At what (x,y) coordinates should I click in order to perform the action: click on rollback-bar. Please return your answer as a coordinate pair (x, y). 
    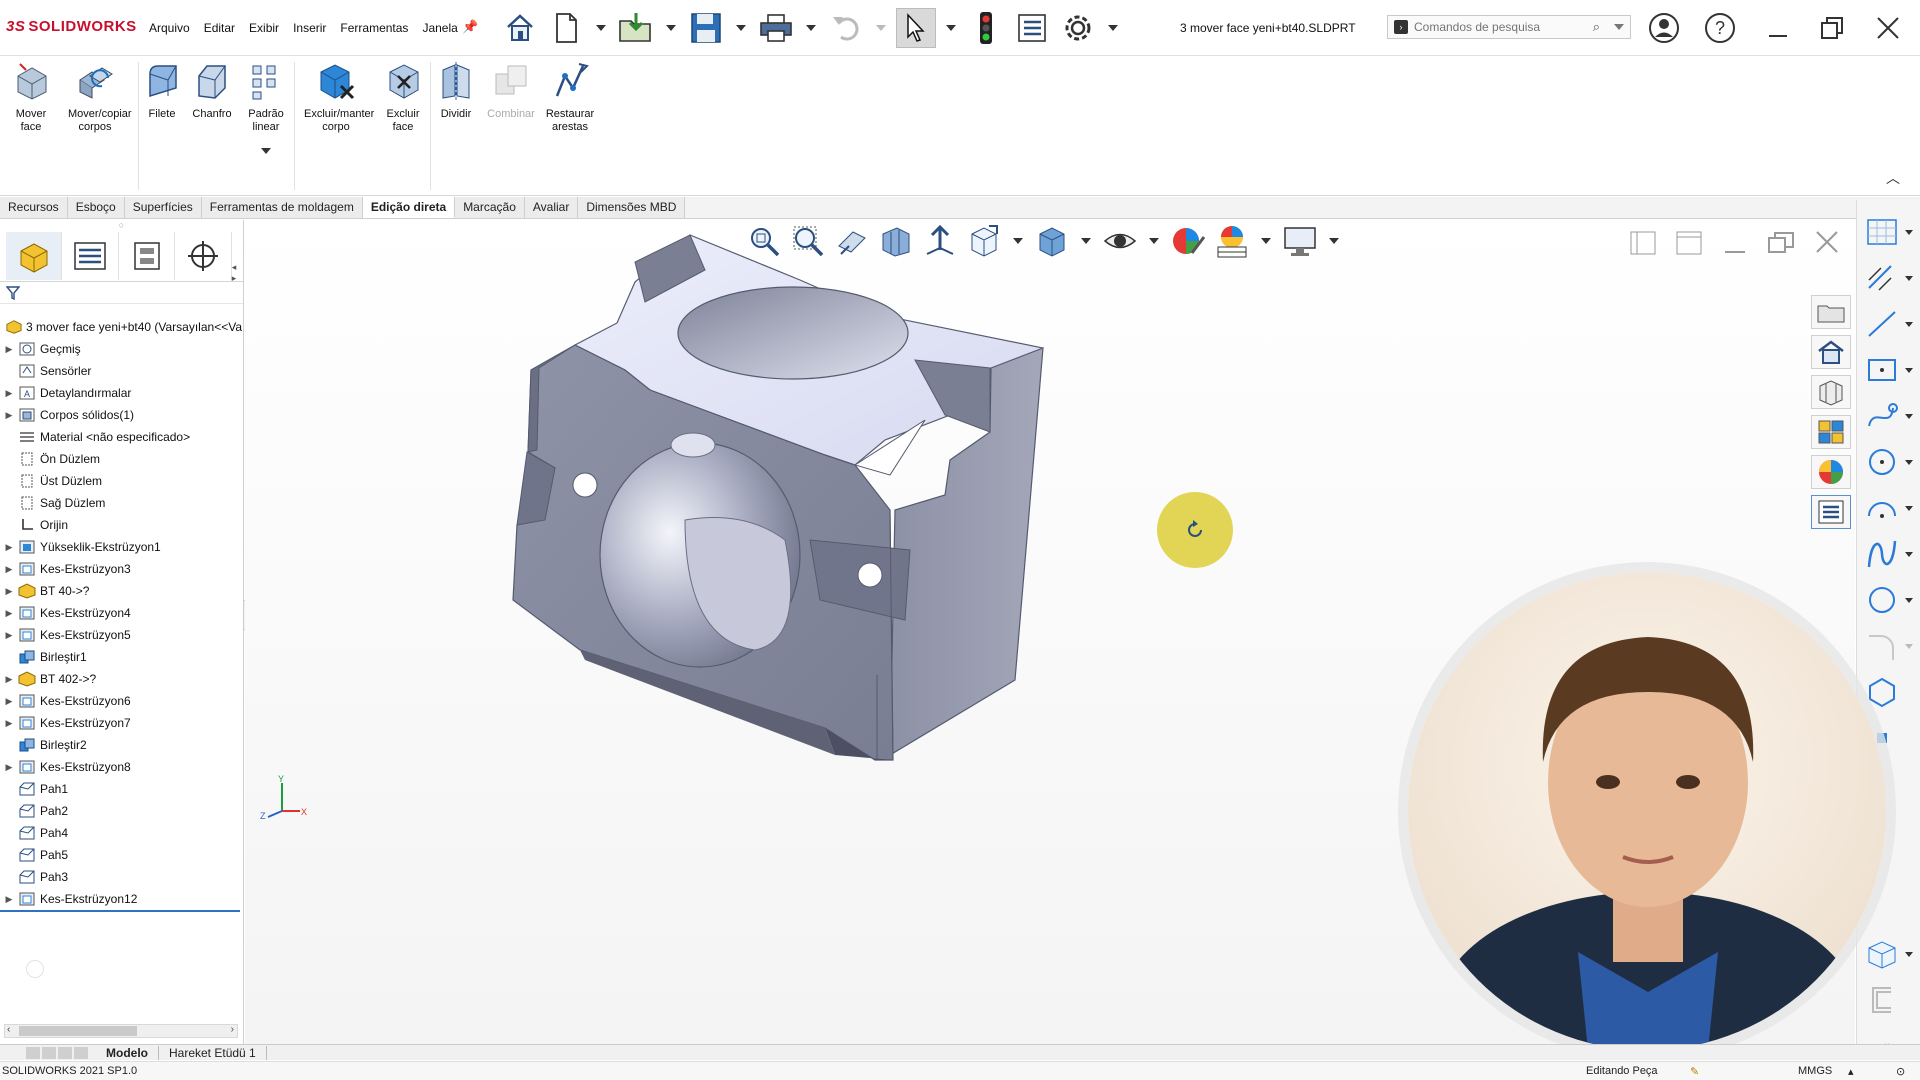
    Looking at the image, I should click on (120, 911).